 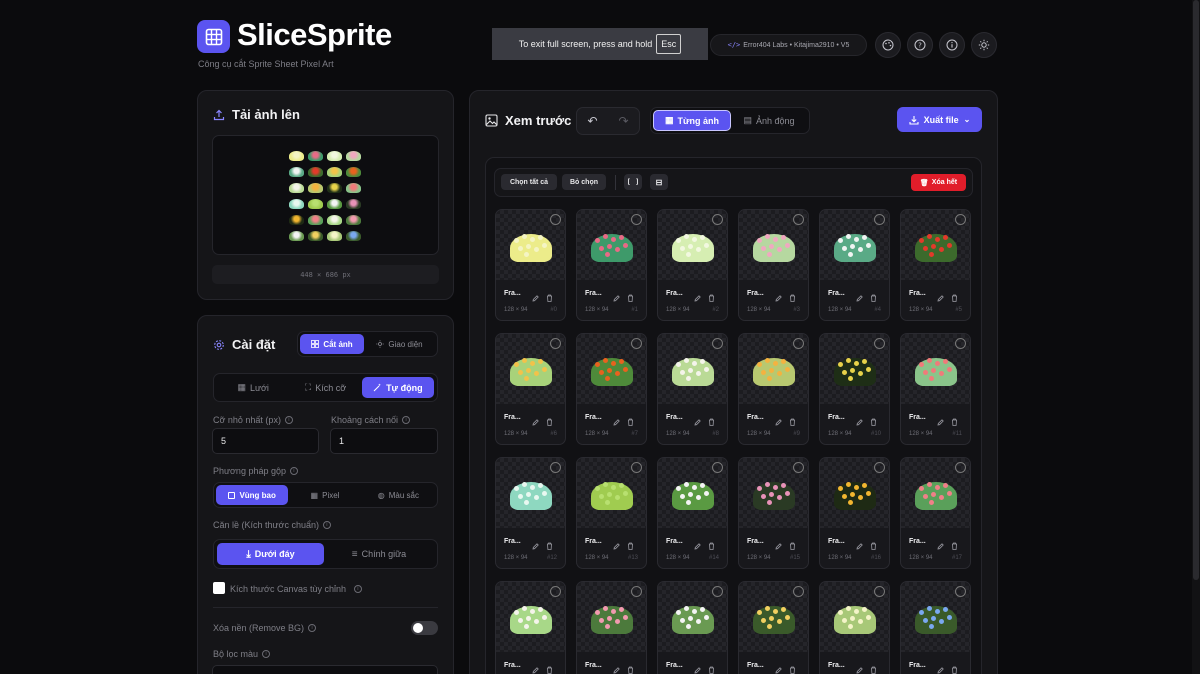 I want to click on tab-frames: ▦ Từng ảnh, so click(x=692, y=120).